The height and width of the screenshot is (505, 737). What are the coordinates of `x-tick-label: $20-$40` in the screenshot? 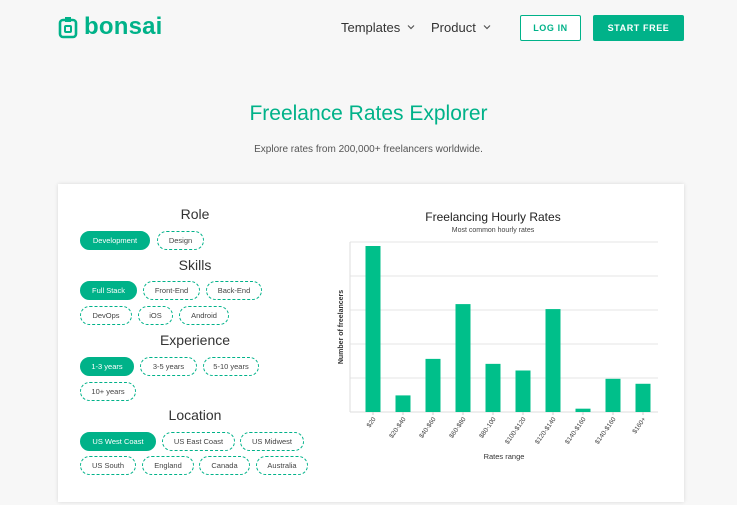 It's located at (398, 428).